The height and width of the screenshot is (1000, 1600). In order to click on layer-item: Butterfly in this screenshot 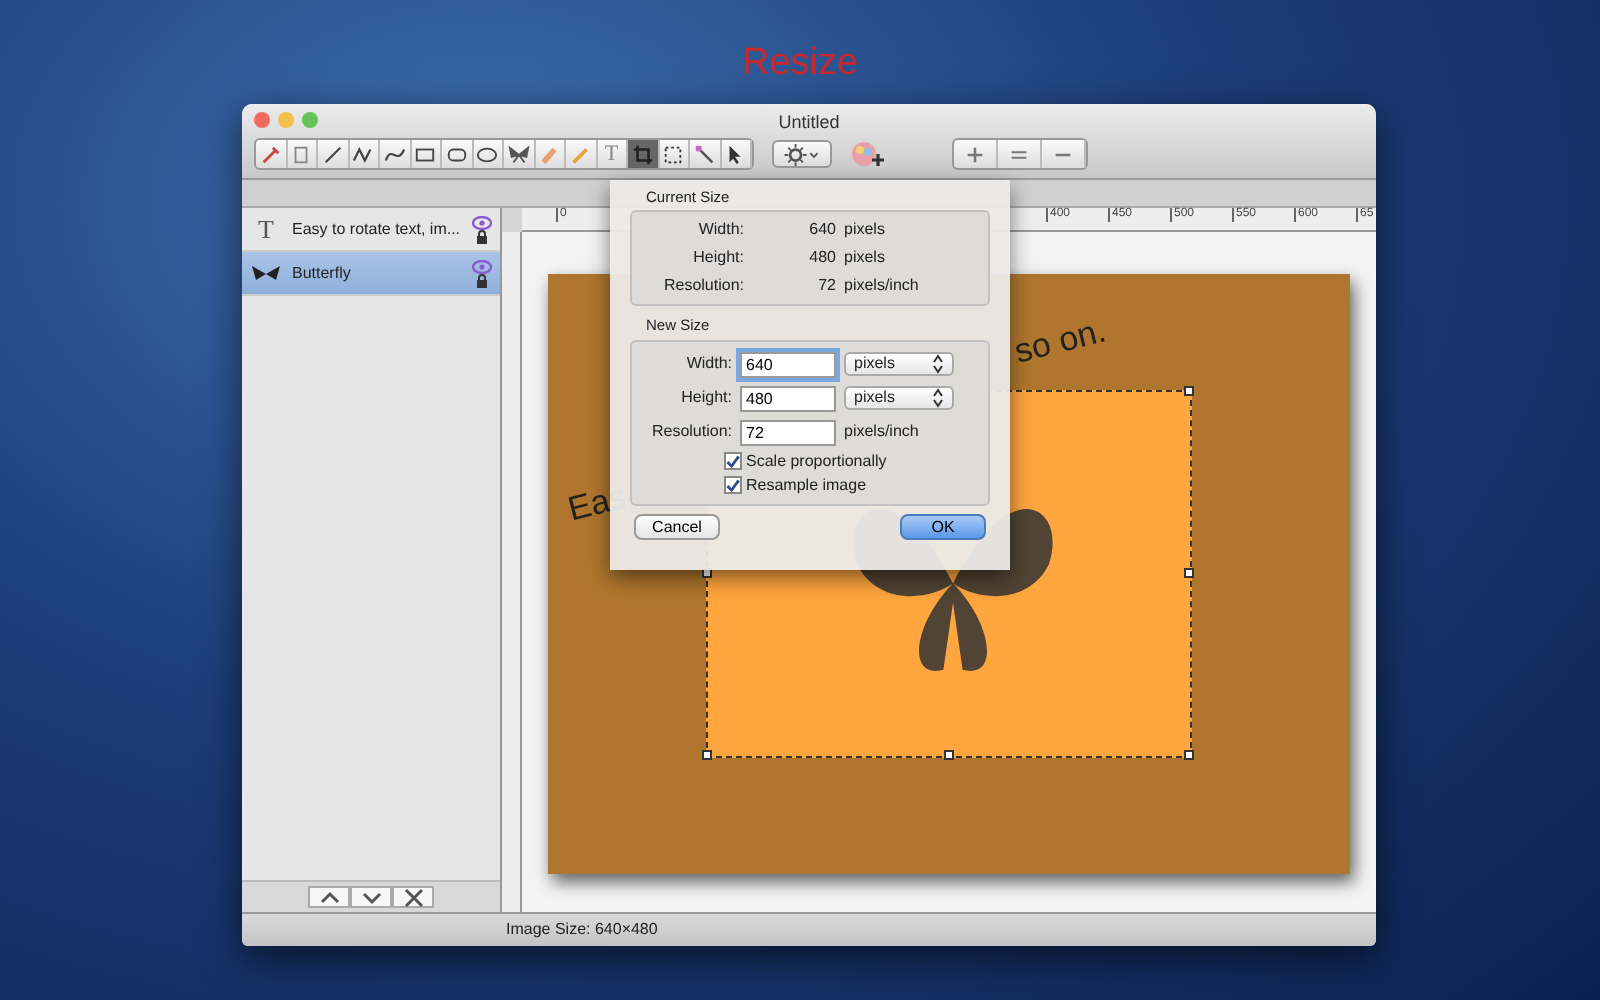, I will do `click(371, 274)`.